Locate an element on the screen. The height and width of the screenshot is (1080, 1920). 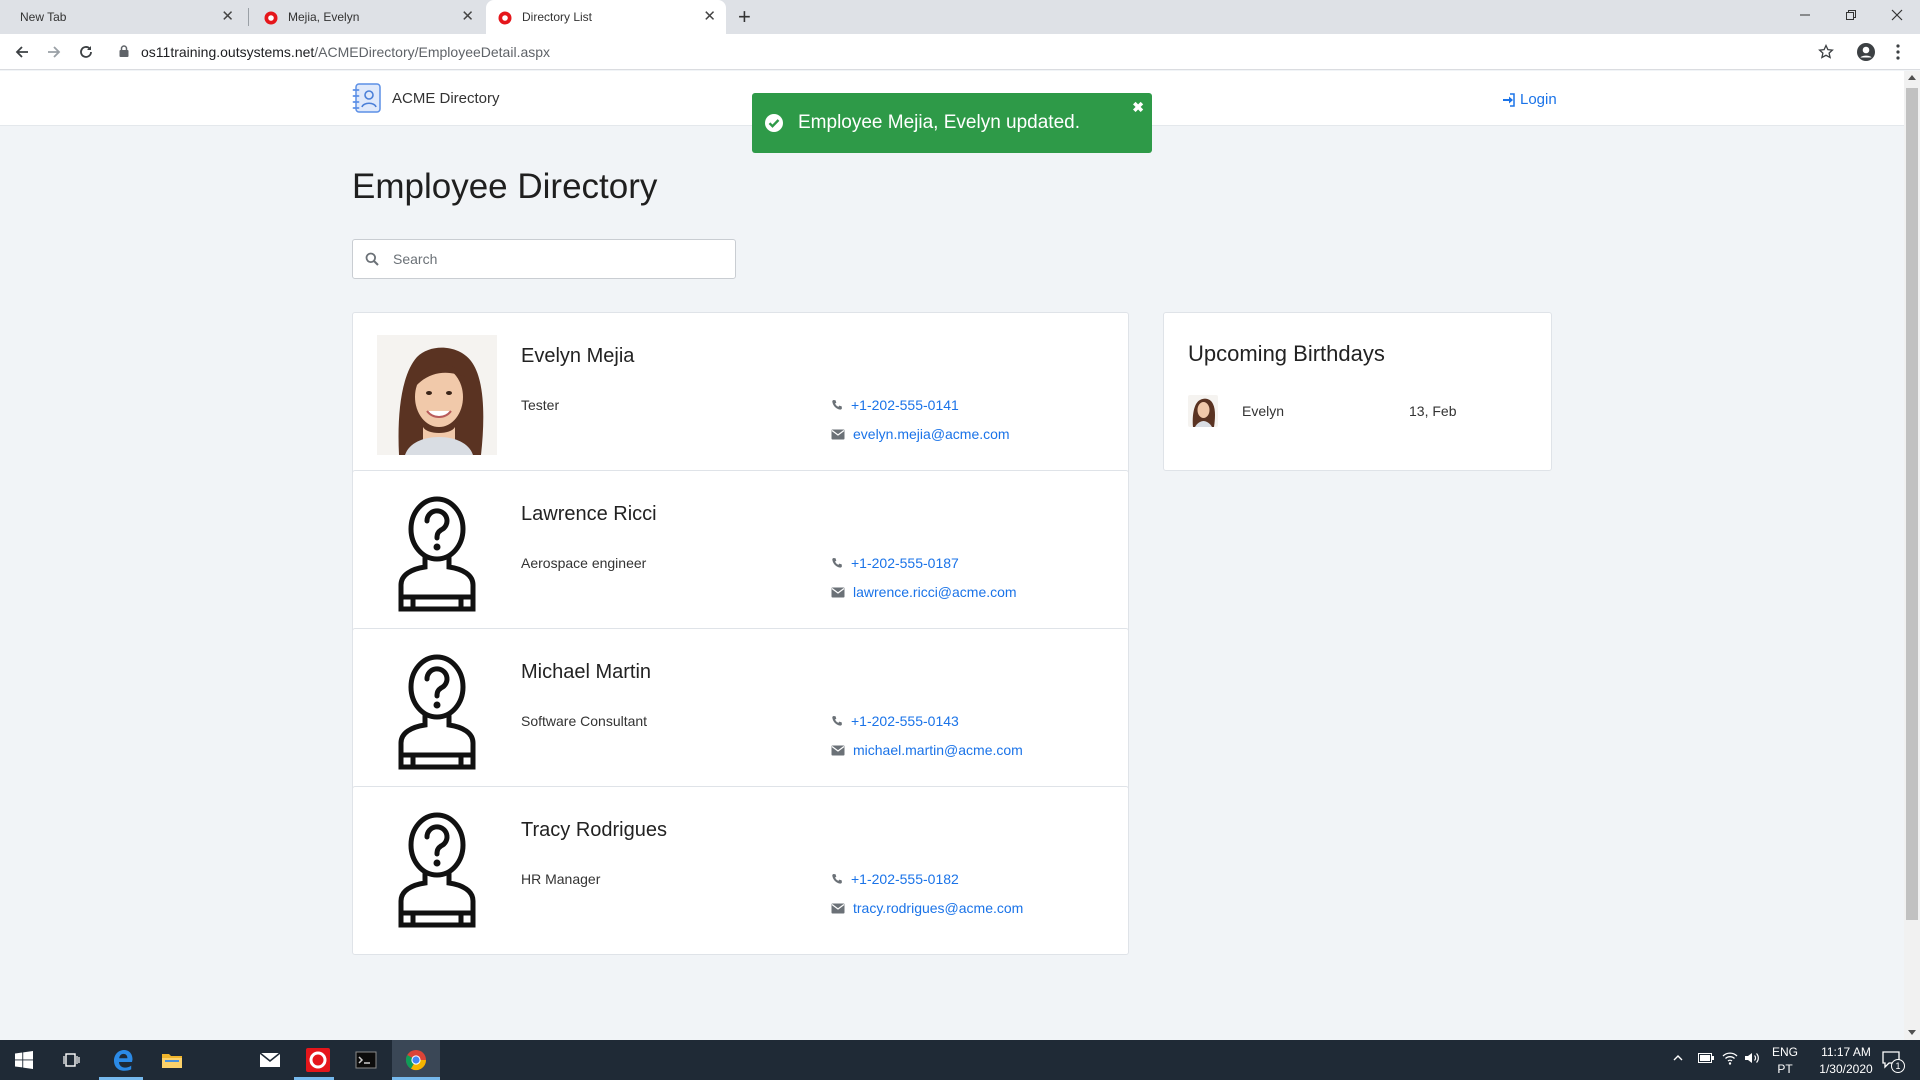
phone-number: +1-202-555-0182 is located at coordinates (905, 879).